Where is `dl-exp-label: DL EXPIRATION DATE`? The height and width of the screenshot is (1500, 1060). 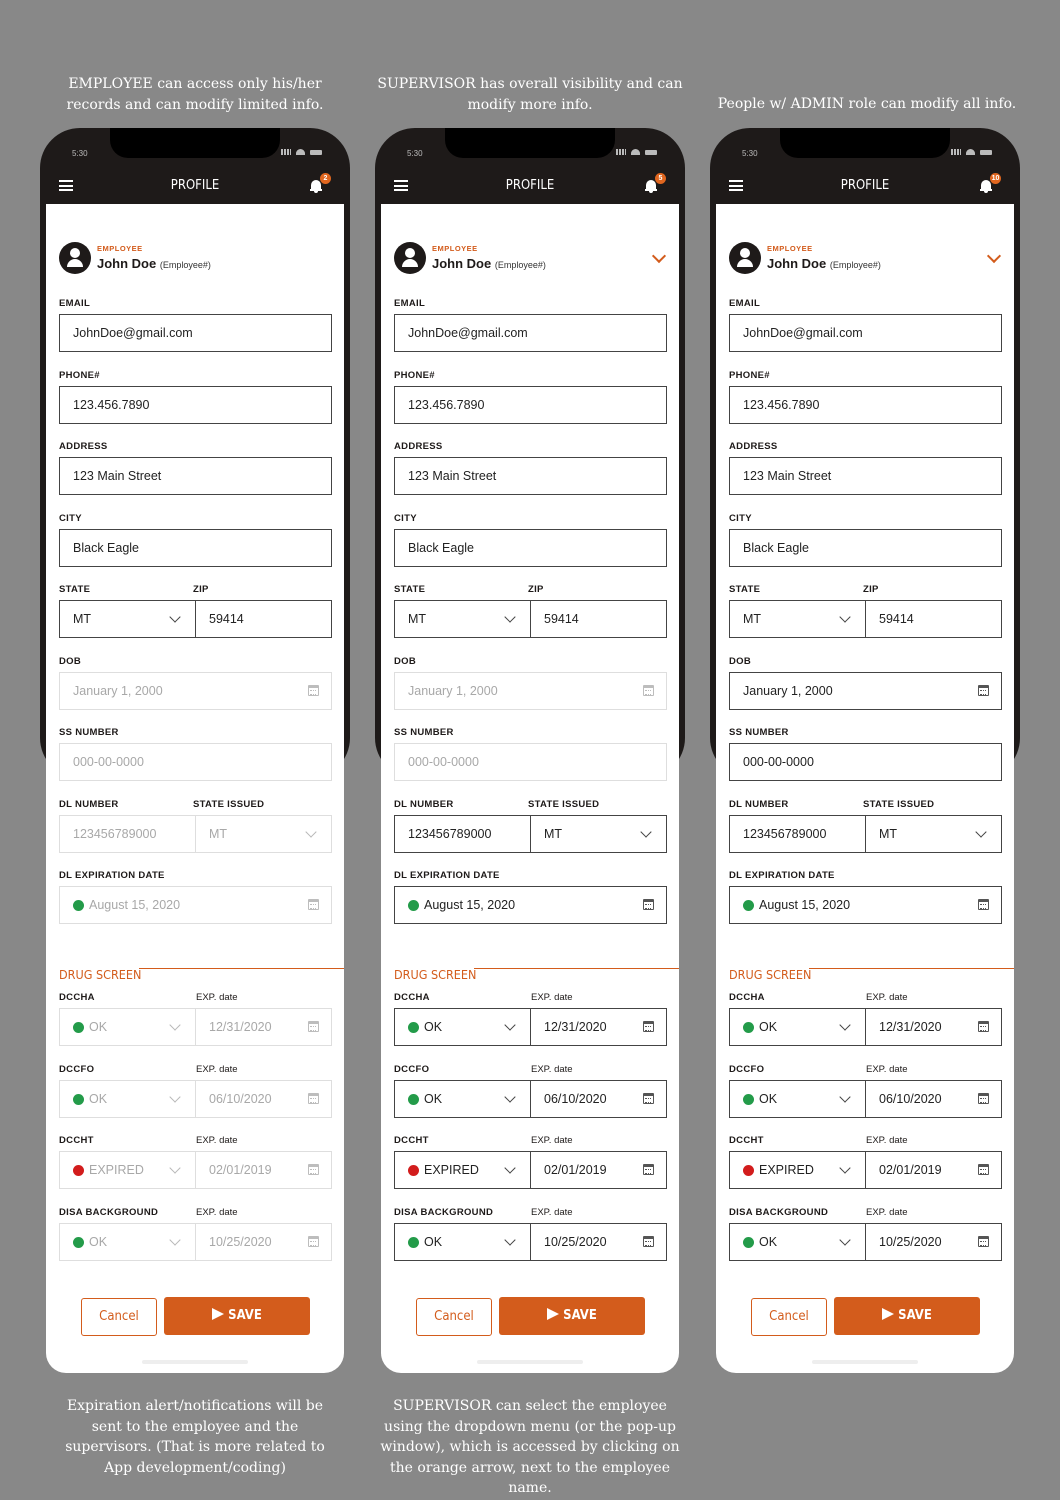
dl-exp-label: DL EXPIRATION DATE is located at coordinates (447, 875).